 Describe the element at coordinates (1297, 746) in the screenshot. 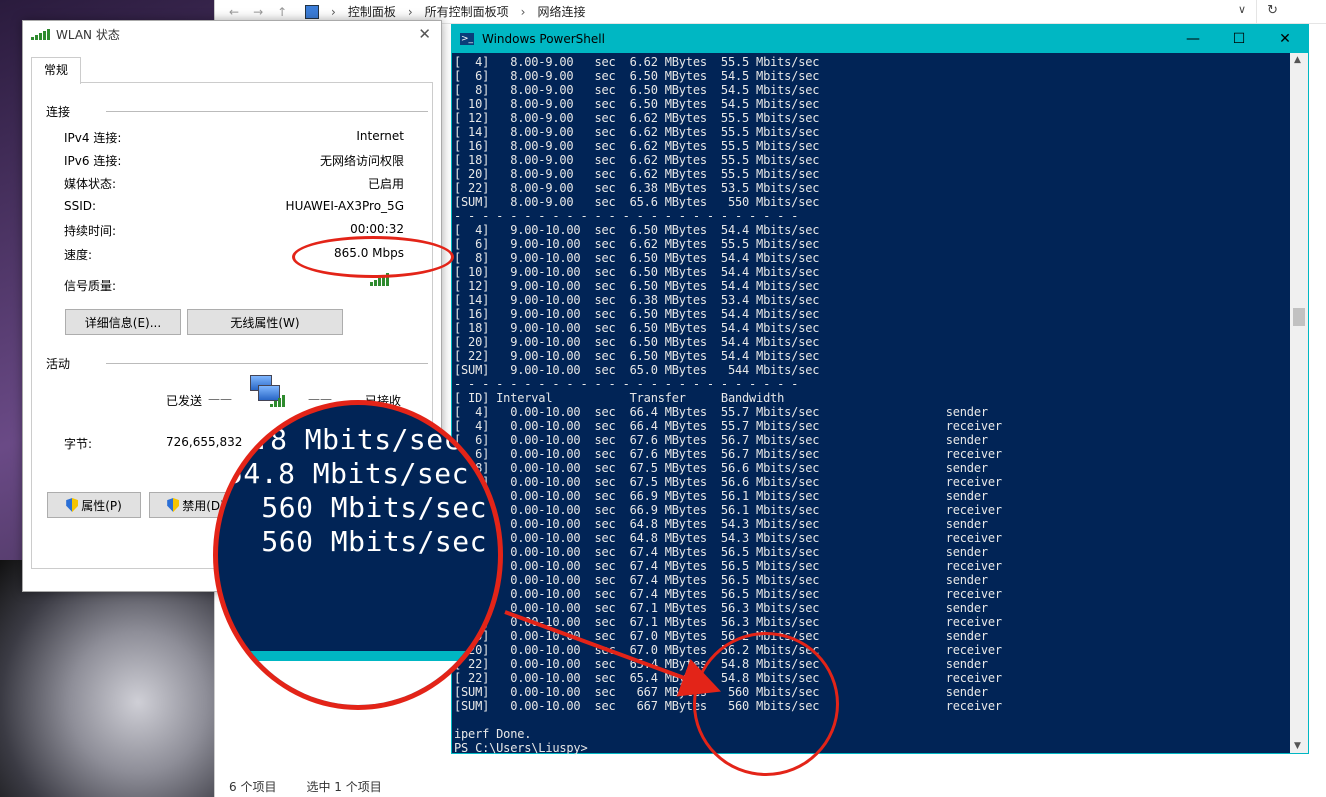

I see `scroll-down-icon: ▼` at that location.